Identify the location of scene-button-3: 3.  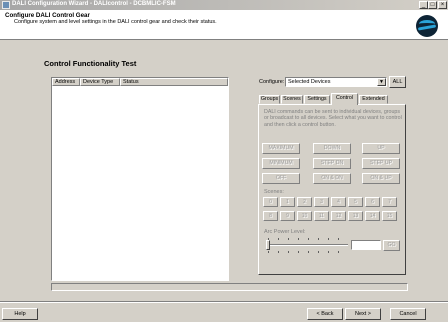
(321, 202).